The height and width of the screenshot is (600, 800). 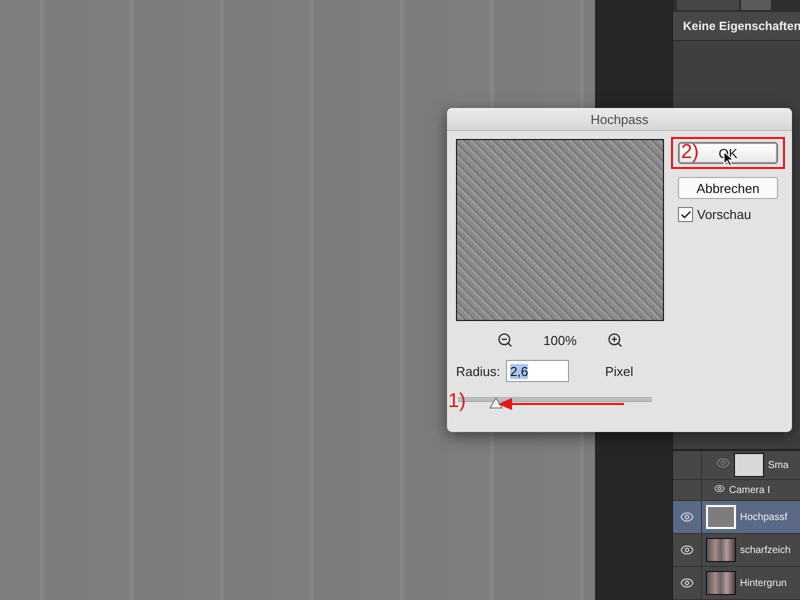 I want to click on layer-name: Sma, so click(x=778, y=465).